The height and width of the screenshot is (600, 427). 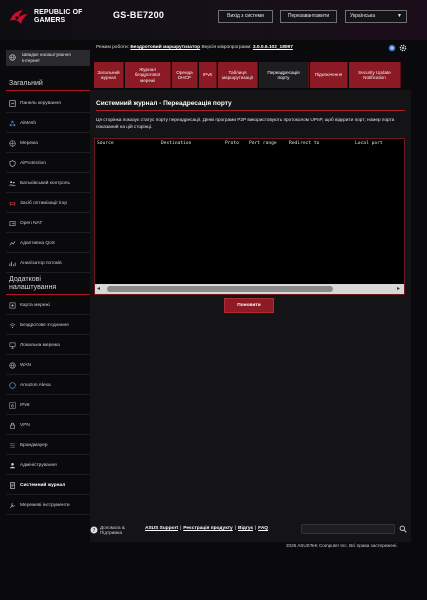 I want to click on language-value: Українська, so click(x=363, y=16).